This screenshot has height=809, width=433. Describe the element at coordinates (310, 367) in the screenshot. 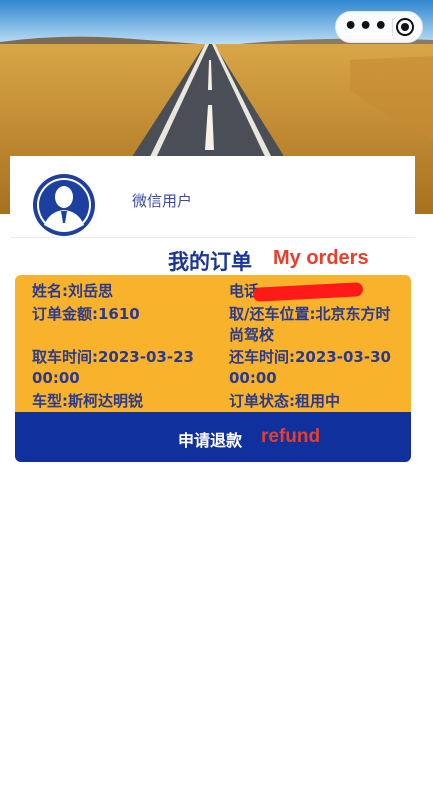

I see `order-return-time: 还车时间:2023-03-30 00:00` at that location.